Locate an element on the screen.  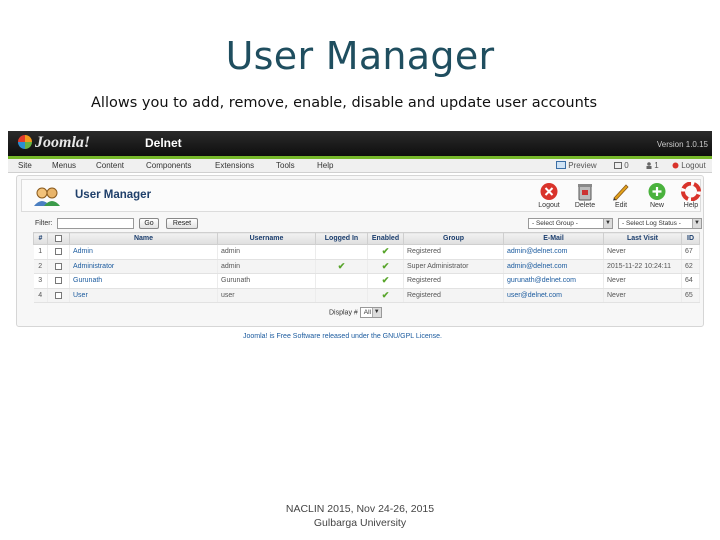
menu-site: Site is located at coordinates (25, 165).